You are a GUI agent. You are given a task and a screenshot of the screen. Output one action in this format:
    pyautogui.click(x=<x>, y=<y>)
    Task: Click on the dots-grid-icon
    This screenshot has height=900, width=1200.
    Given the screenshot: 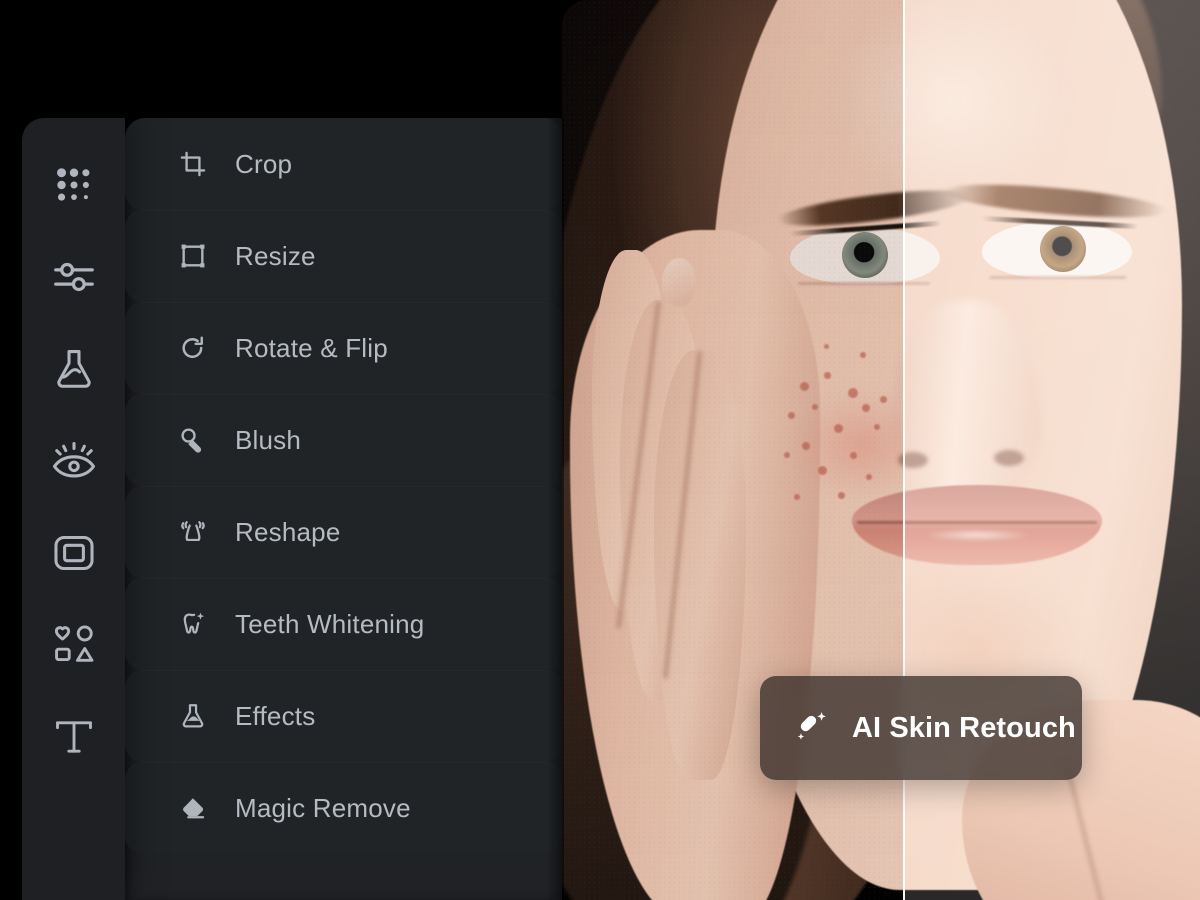 What is the action you would take?
    pyautogui.click(x=74, y=185)
    